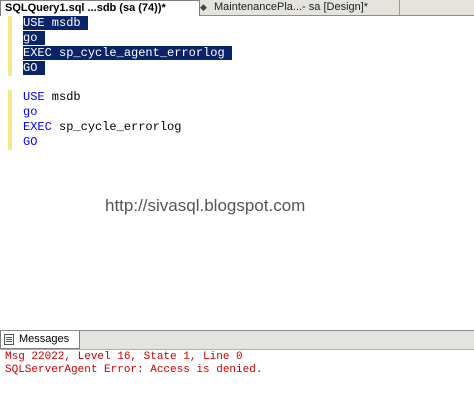  I want to click on code-line: EXEC sp_cycle_agent_errorlog, so click(127, 53).